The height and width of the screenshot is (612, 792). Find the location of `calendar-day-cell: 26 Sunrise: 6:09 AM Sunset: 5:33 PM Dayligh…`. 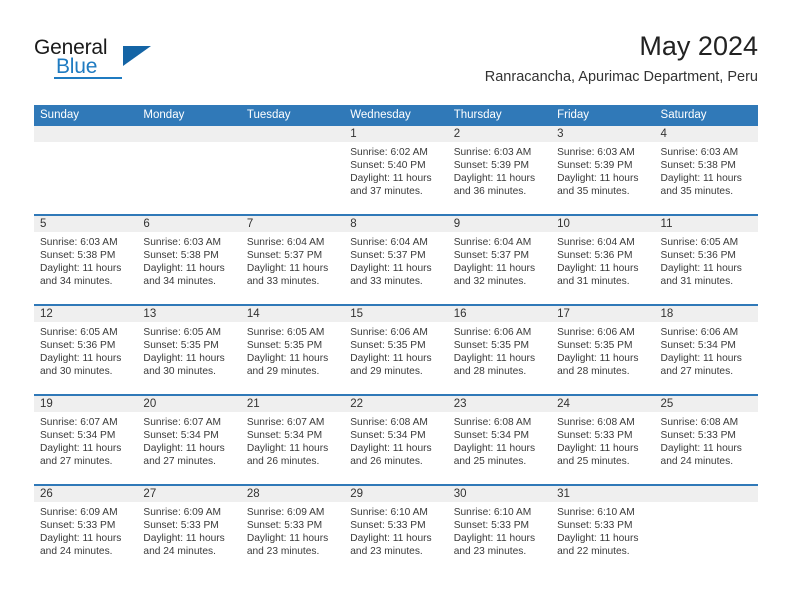

calendar-day-cell: 26 Sunrise: 6:09 AM Sunset: 5:33 PM Dayligh… is located at coordinates (86, 530).